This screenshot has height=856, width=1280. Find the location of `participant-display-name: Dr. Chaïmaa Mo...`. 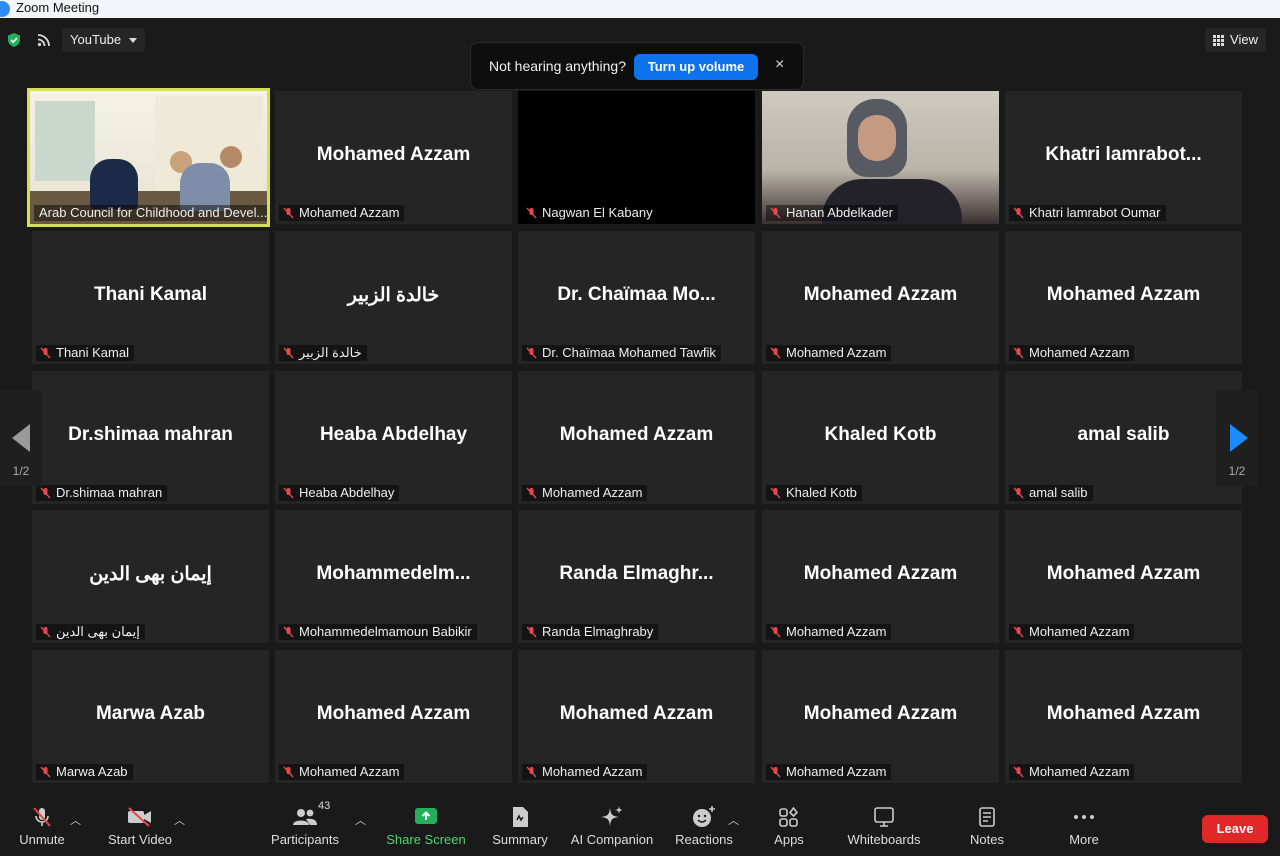

participant-display-name: Dr. Chaïmaa Mo... is located at coordinates (636, 294).